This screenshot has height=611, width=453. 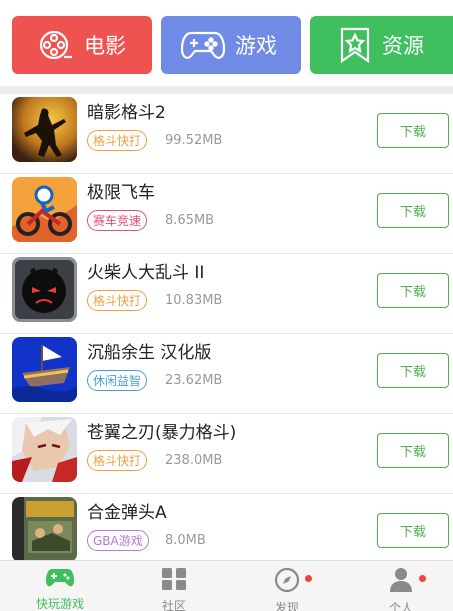 What do you see at coordinates (194, 460) in the screenshot?
I see `app-size: 238.0MB` at bounding box center [194, 460].